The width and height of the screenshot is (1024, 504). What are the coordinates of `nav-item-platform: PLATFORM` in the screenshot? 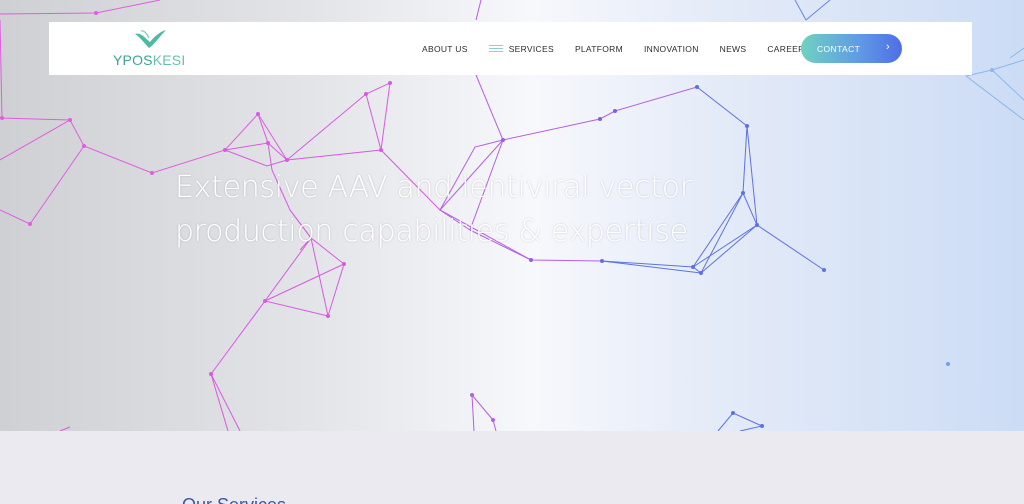 It's located at (599, 49).